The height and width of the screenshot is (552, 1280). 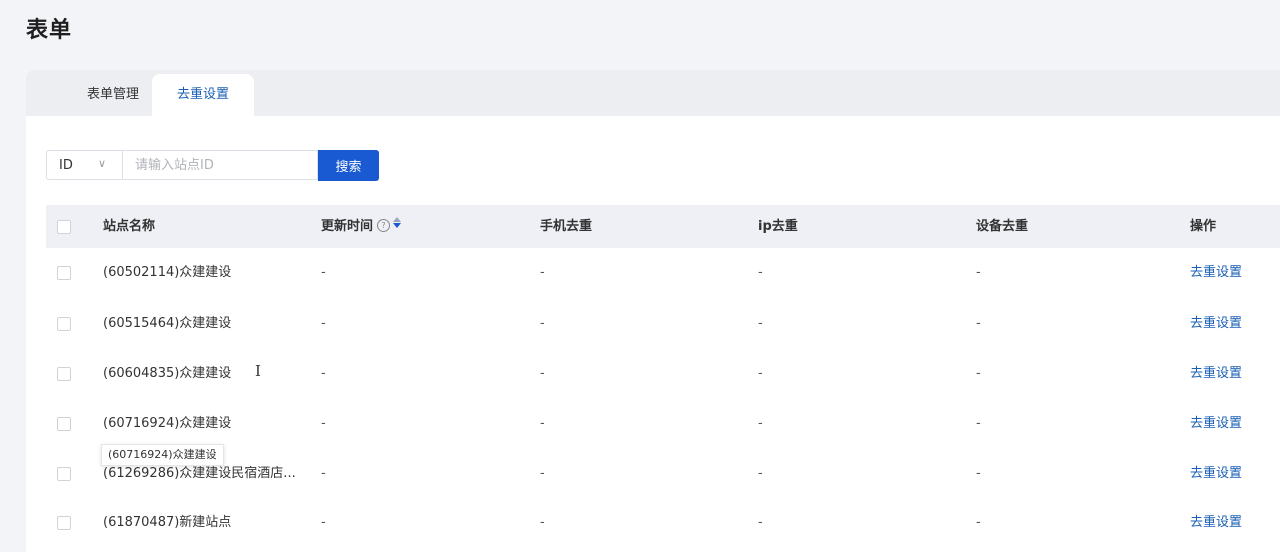 I want to click on table-row: (61870487)新建站点 - - - - 去重设置, so click(x=663, y=523).